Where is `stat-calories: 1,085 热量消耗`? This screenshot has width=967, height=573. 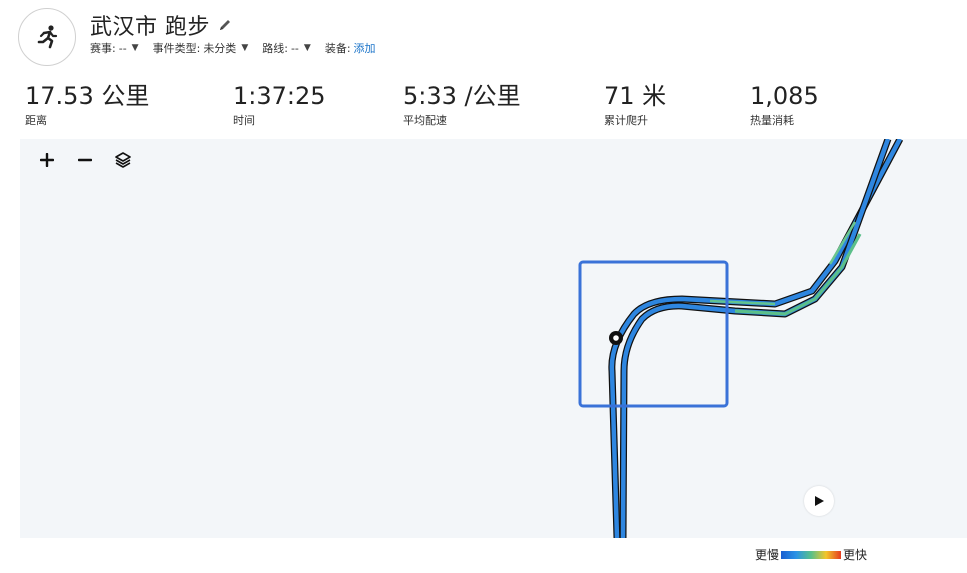
stat-calories: 1,085 热量消耗 is located at coordinates (784, 105).